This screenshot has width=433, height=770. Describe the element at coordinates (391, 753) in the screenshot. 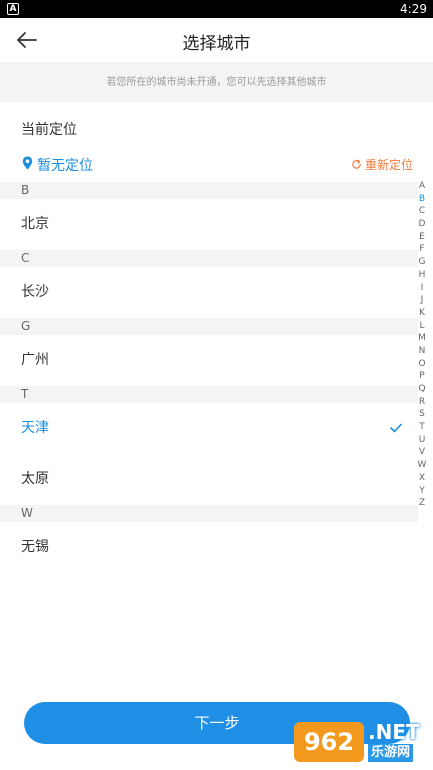

I see `watermark-sub: 乐游网` at that location.